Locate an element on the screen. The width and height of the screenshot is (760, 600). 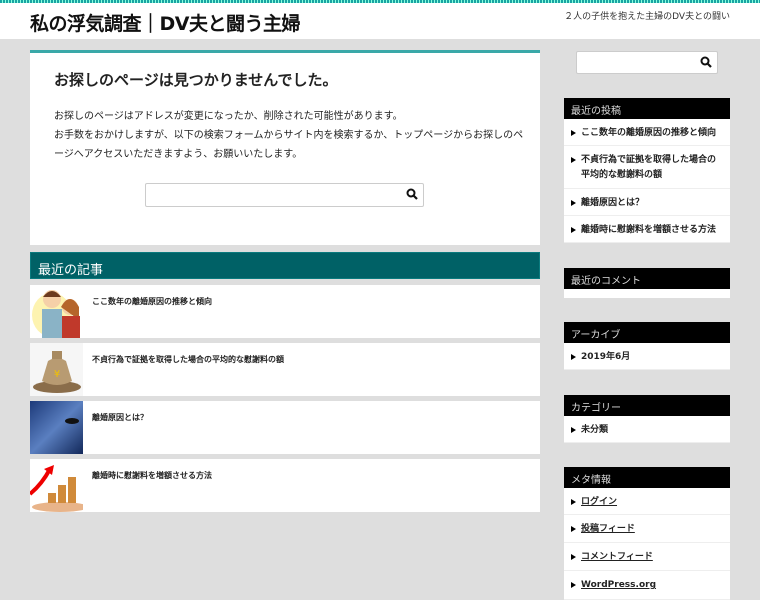
link-text: 不貞行為で証拠を取得した場合の平均的な慰謝料の額 is located at coordinates (648, 167).